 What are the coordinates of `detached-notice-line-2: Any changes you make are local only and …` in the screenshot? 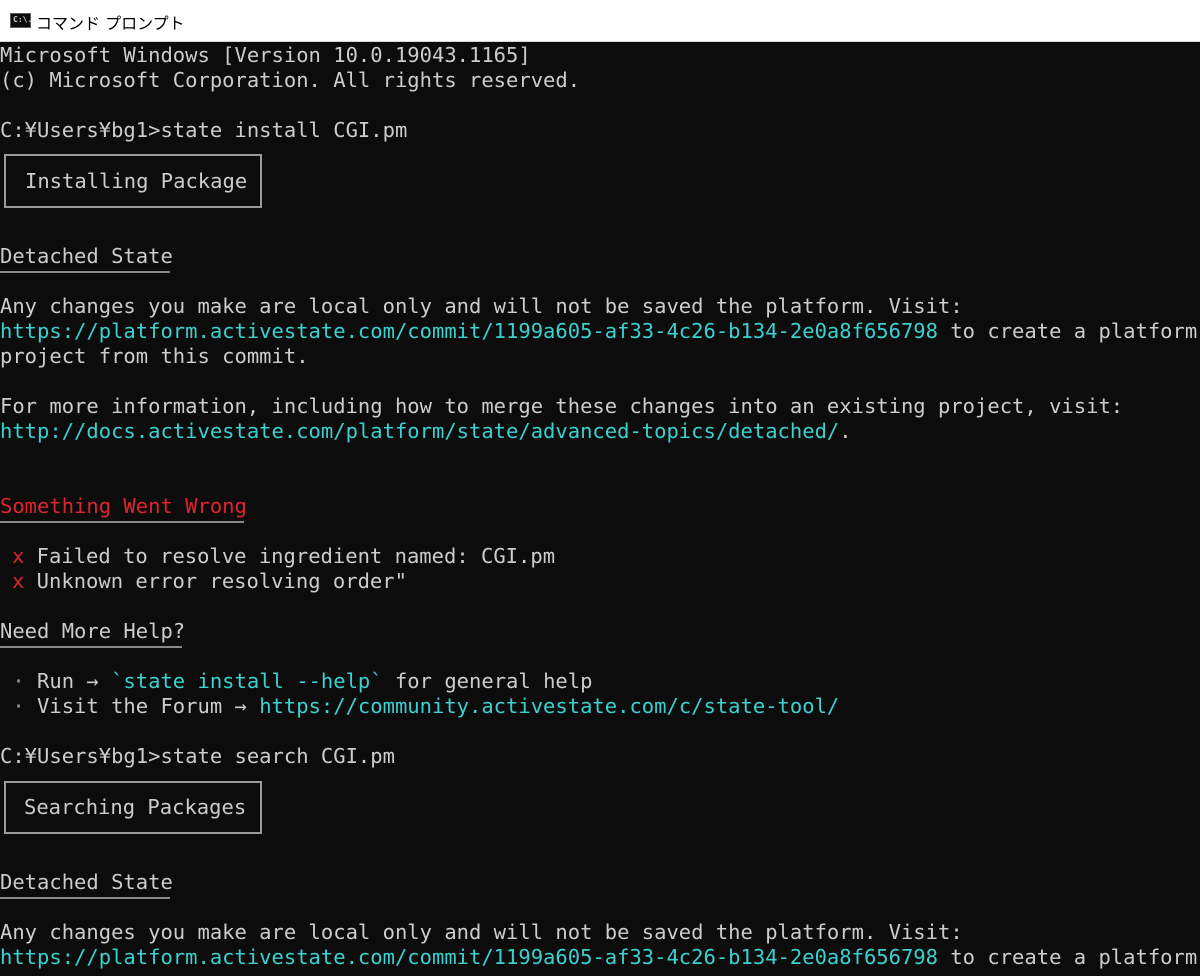 It's located at (481, 932).